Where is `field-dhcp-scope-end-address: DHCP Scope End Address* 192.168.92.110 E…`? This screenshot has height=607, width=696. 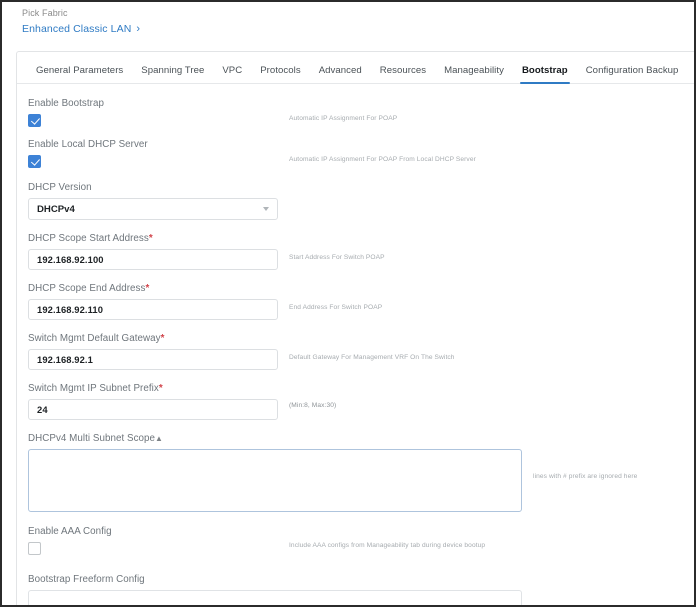 field-dhcp-scope-end-address: DHCP Scope End Address* 192.168.92.110 E… is located at coordinates (355, 301).